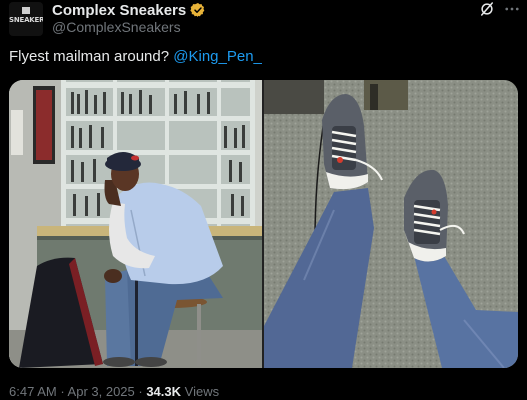  Describe the element at coordinates (217, 56) in the screenshot. I see `mention-link: @King_Pen_` at that location.